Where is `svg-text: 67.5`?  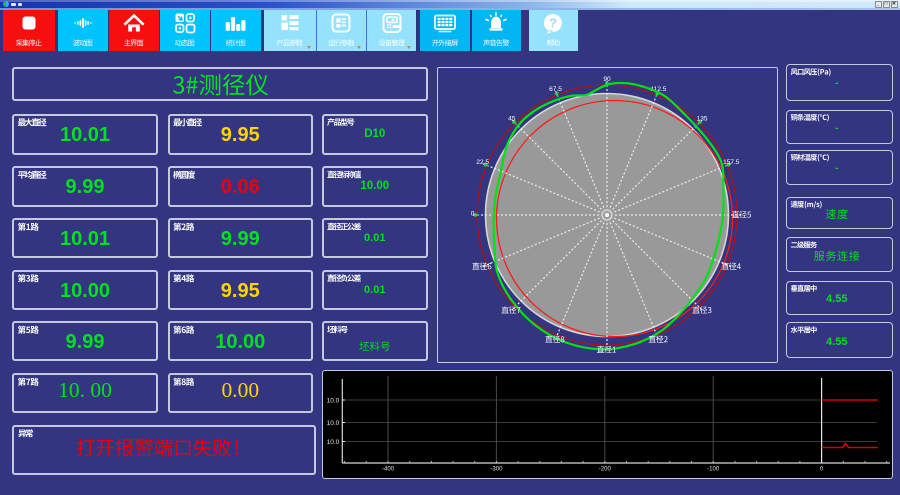 svg-text: 67.5 is located at coordinates (555, 89).